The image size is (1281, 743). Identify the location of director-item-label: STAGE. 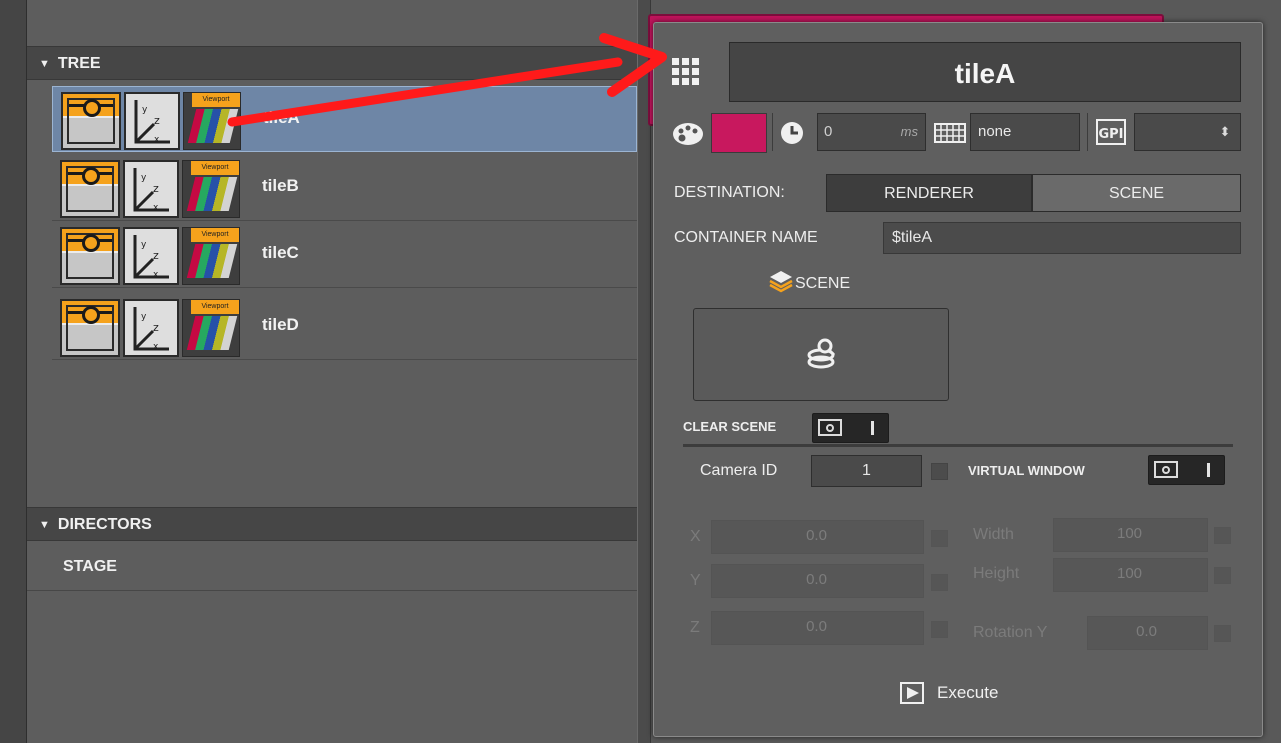
(90, 566).